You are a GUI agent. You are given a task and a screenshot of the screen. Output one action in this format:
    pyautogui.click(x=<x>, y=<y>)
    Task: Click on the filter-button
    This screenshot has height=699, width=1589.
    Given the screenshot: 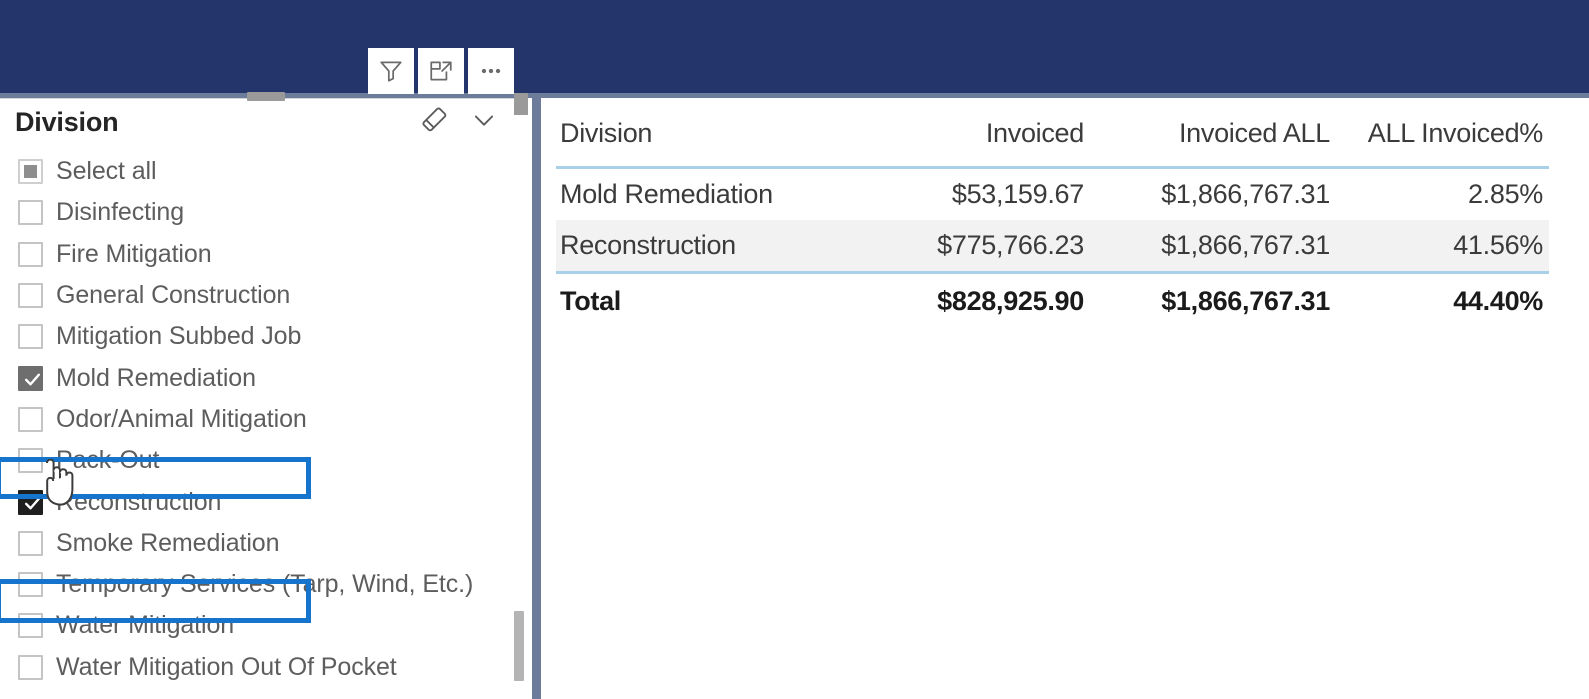 What is the action you would take?
    pyautogui.click(x=391, y=71)
    